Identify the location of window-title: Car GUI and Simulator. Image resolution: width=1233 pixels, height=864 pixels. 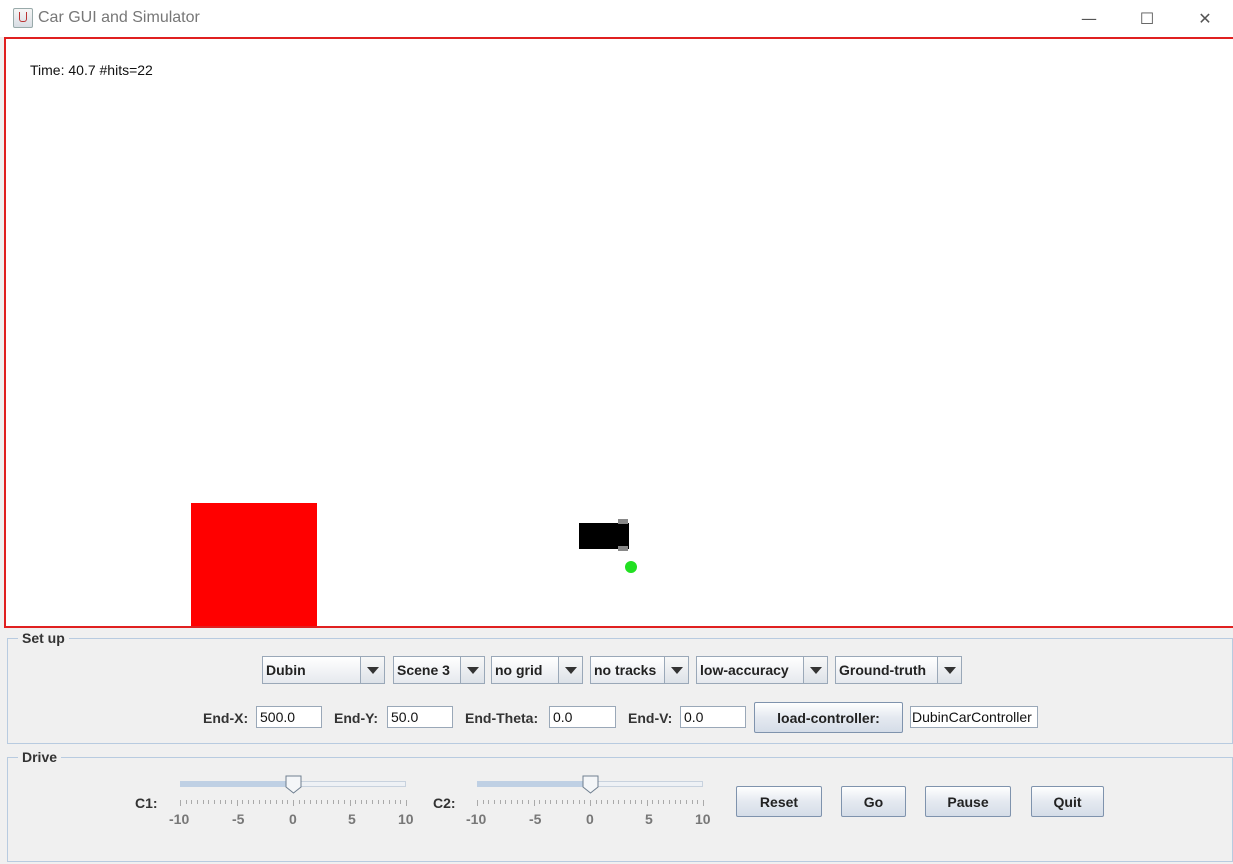
(119, 17).